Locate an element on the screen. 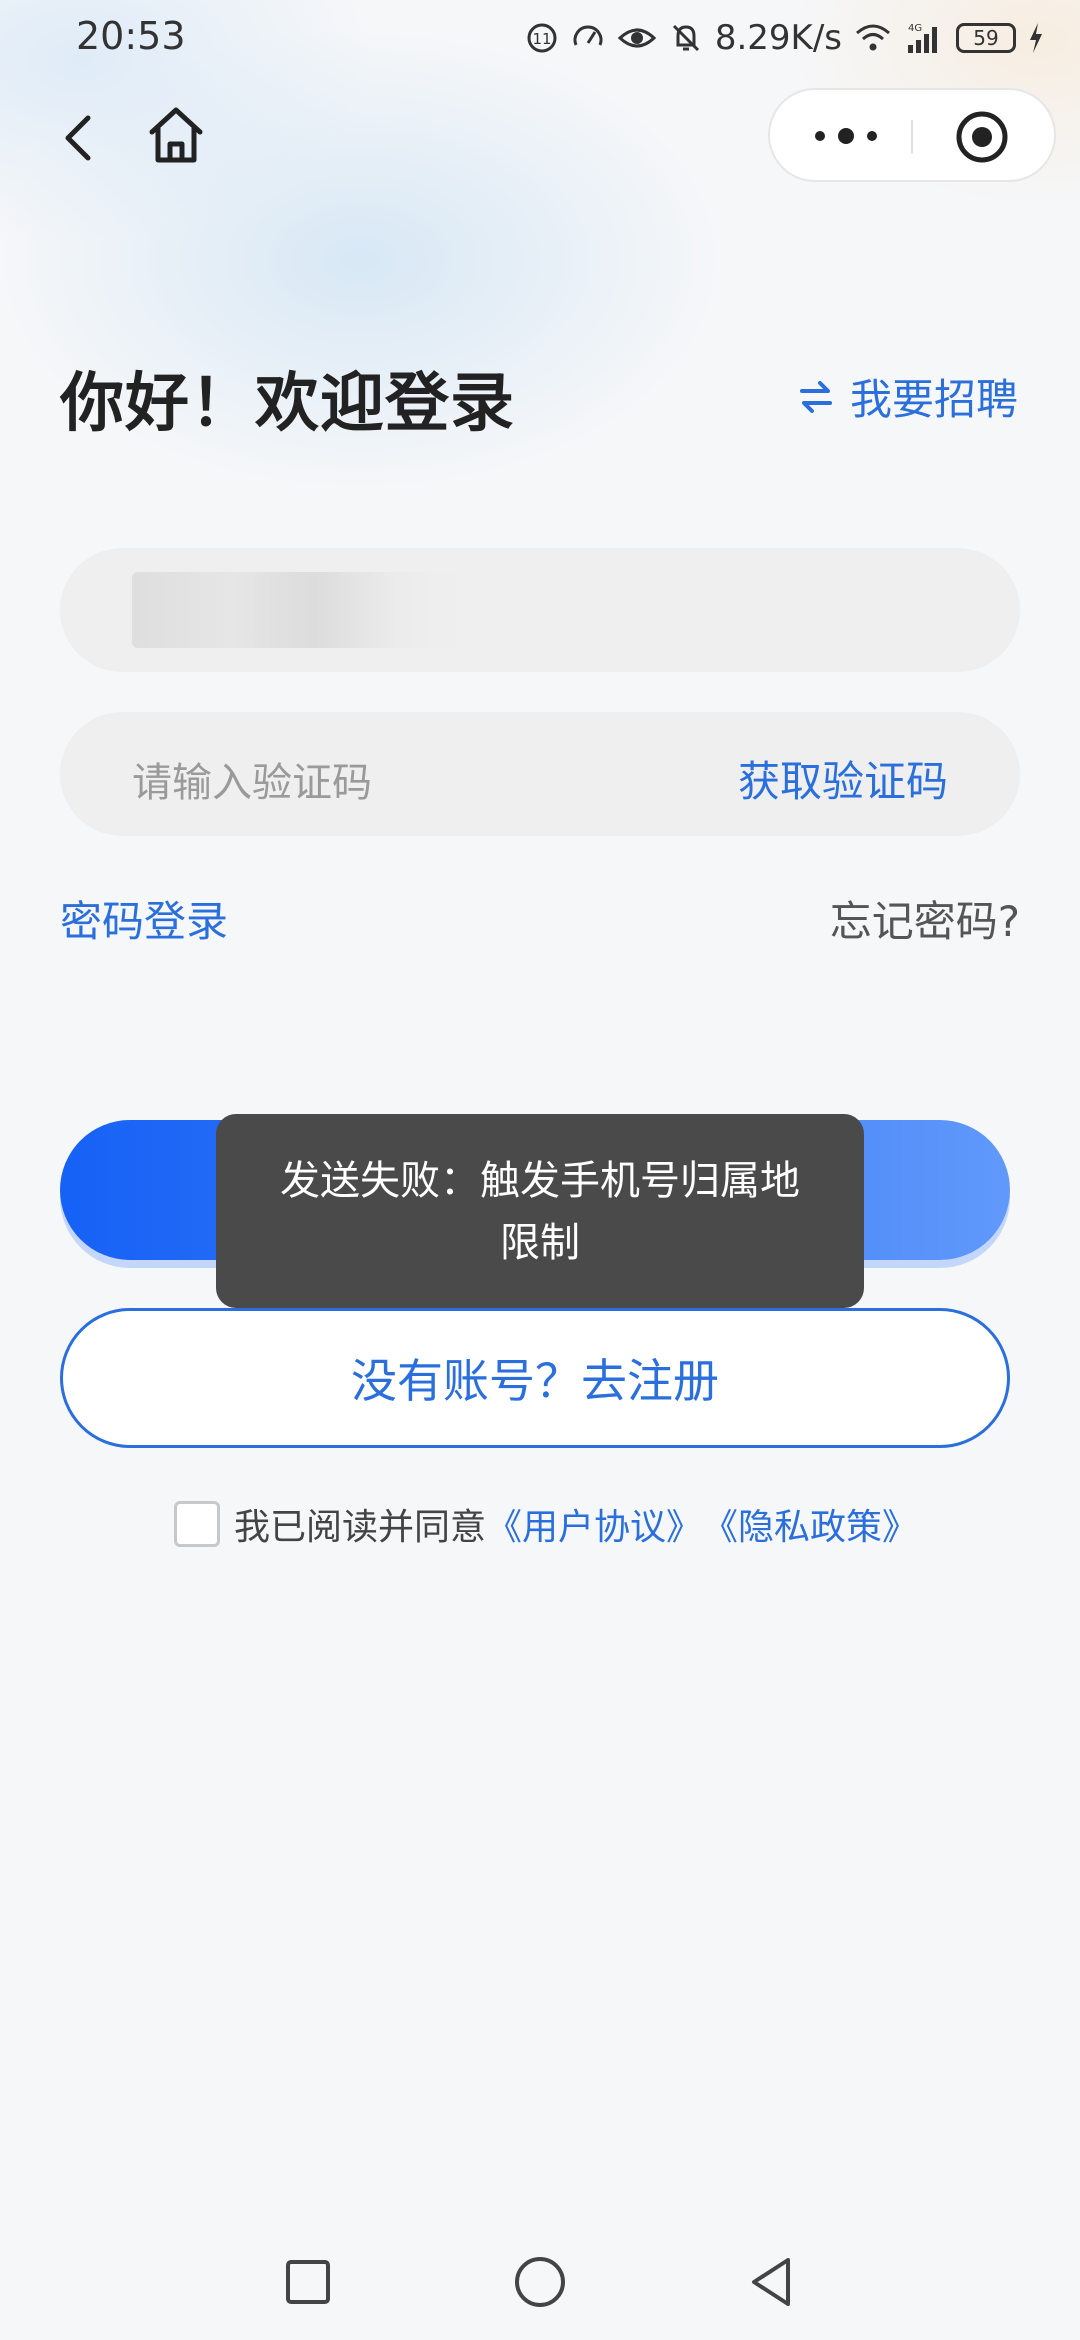  page-title: 你好！欢迎登录 is located at coordinates (287, 404).